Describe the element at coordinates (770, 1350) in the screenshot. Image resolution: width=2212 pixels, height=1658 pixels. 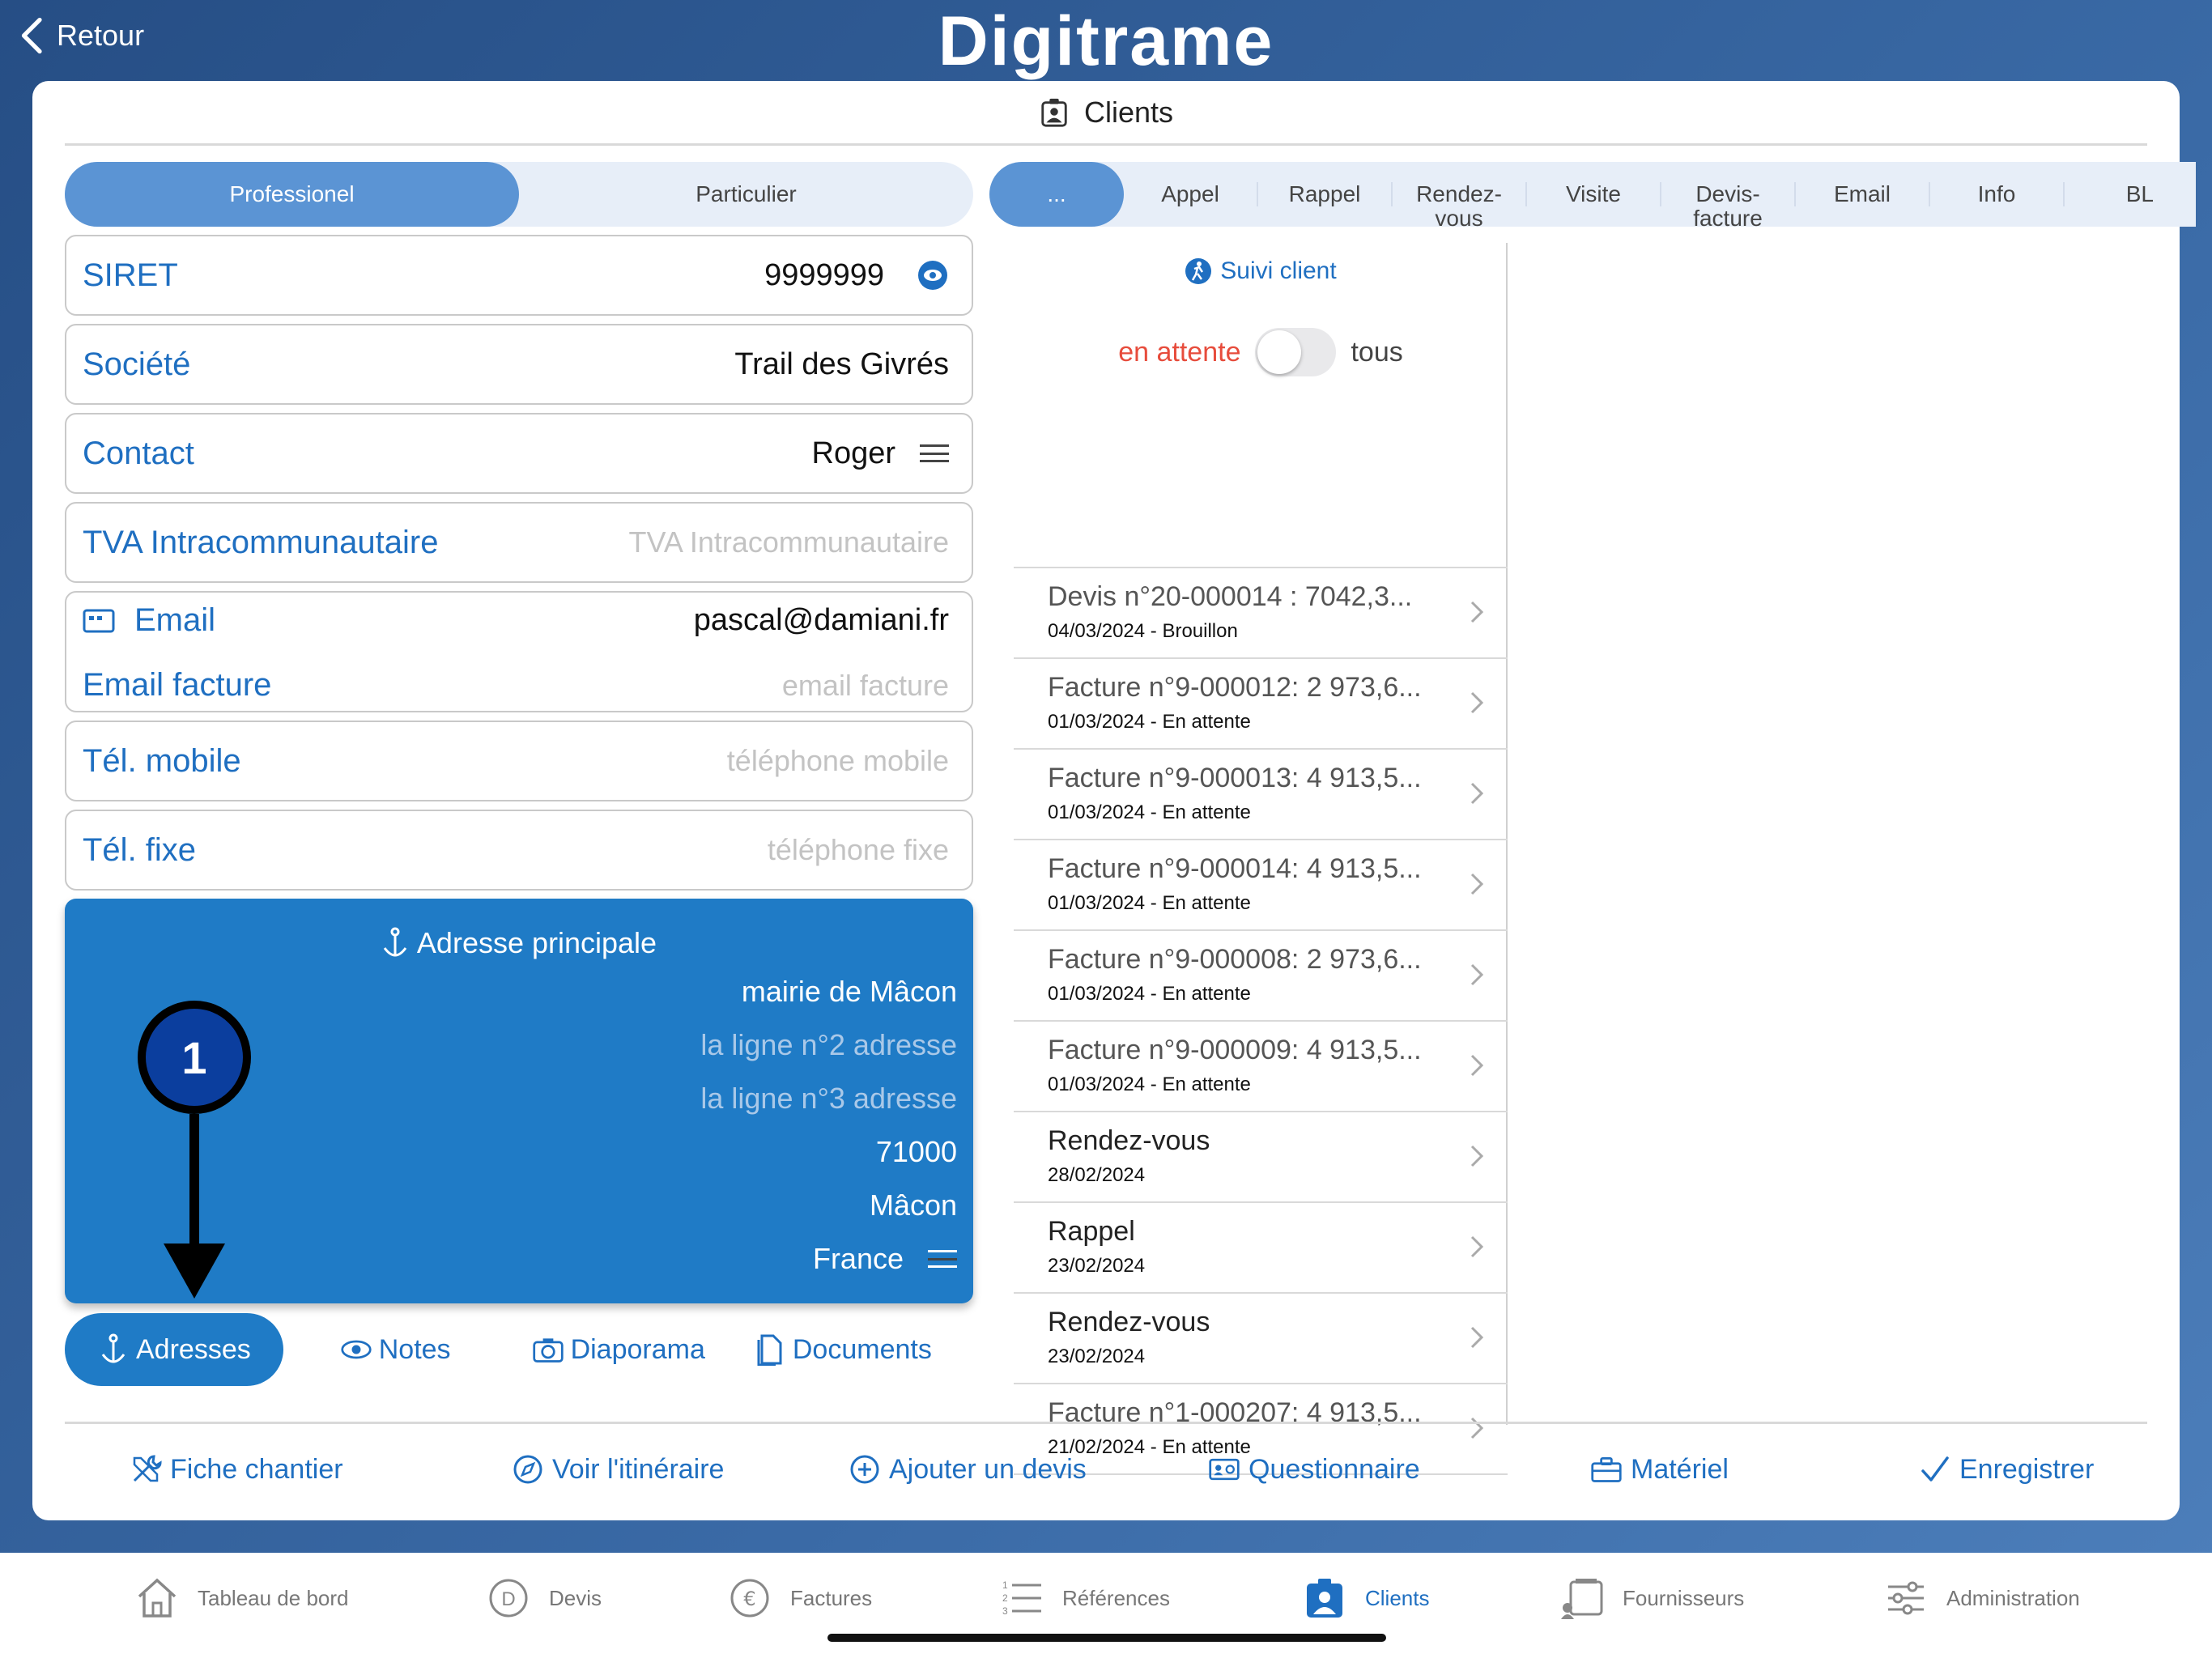
I see `document-icon` at that location.